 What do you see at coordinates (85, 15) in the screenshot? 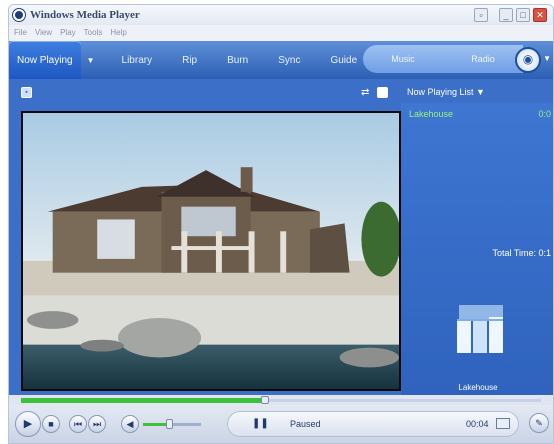
I see `window-title: Windows Media Player` at bounding box center [85, 15].